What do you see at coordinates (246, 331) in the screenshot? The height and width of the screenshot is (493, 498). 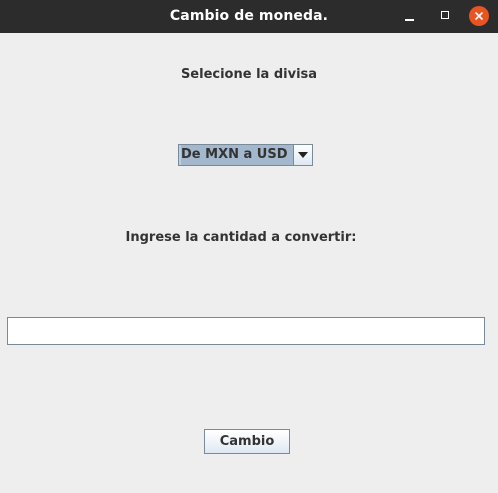 I see `amount-input` at bounding box center [246, 331].